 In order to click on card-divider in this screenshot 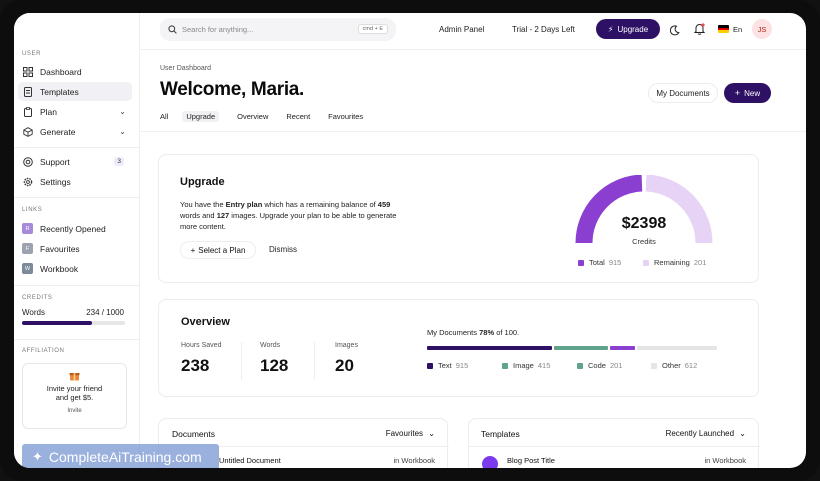, I will do `click(614, 446)`.